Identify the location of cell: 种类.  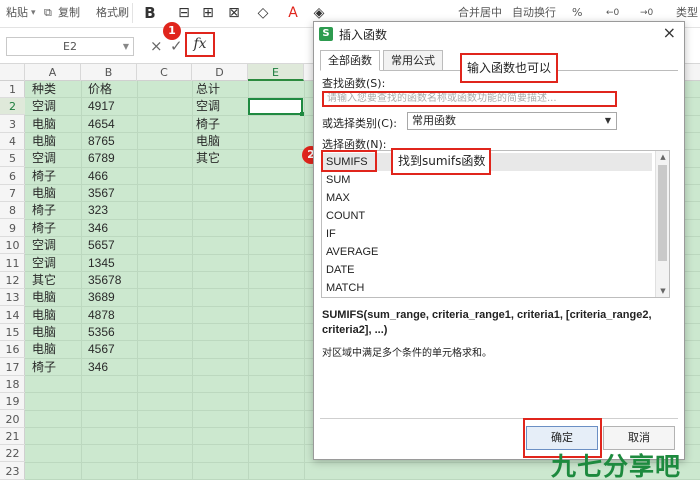
(42, 89).